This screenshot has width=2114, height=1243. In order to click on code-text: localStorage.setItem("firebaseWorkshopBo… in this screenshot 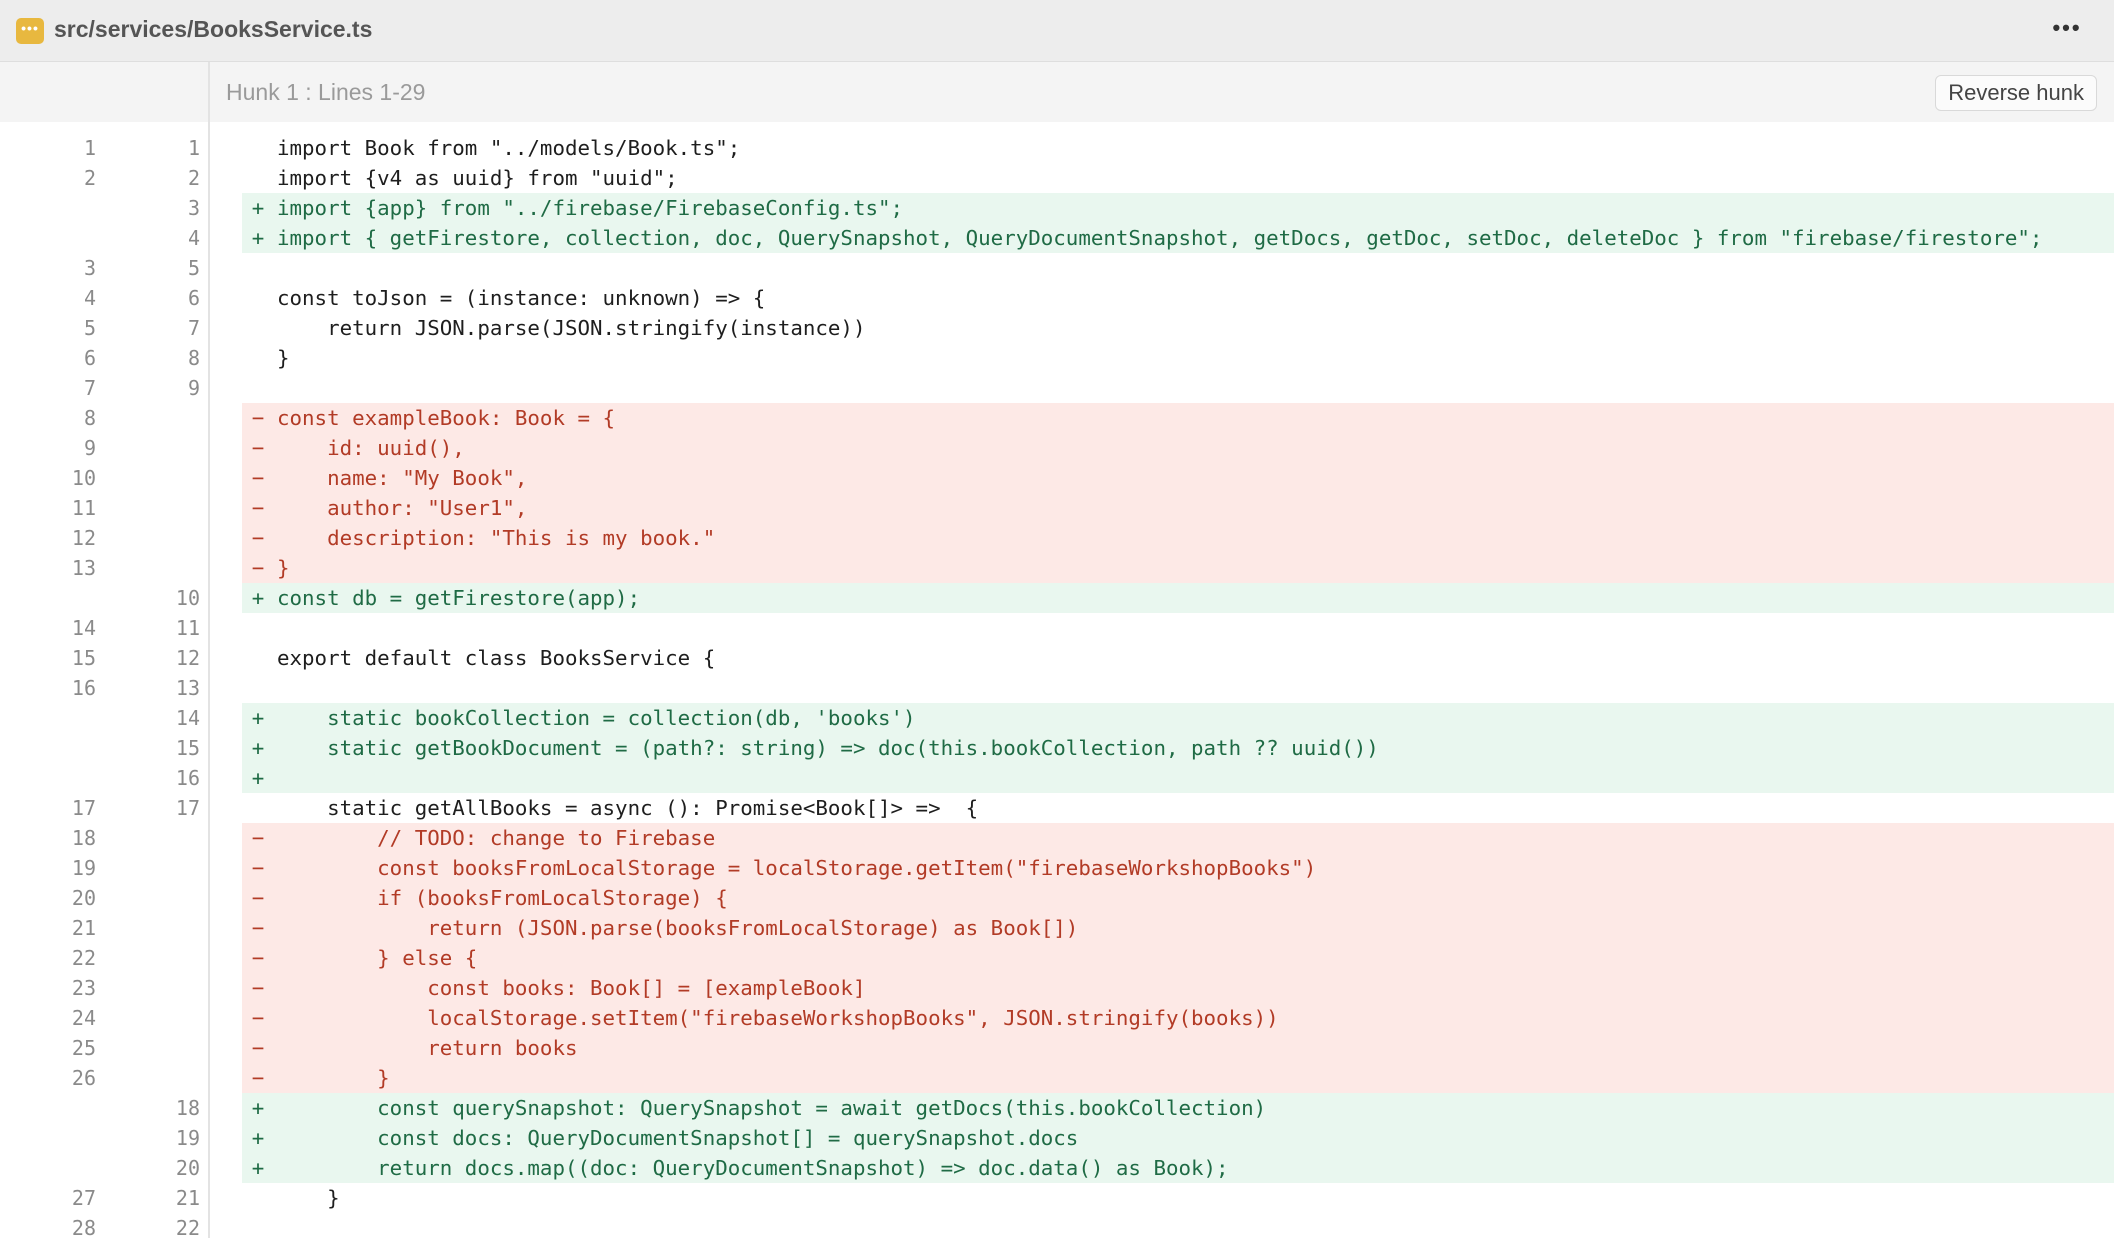, I will do `click(778, 1018)`.